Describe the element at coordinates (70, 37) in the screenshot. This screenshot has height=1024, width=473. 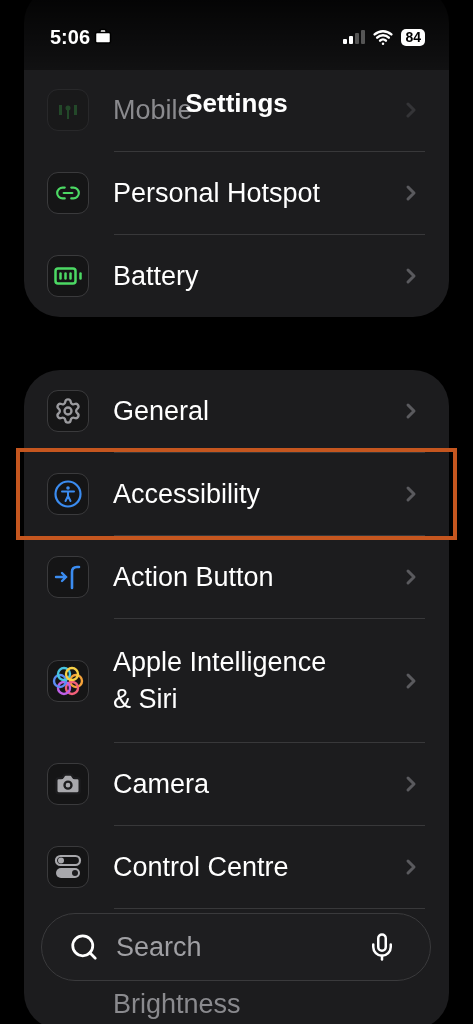
I see `status-time: 5:06` at that location.